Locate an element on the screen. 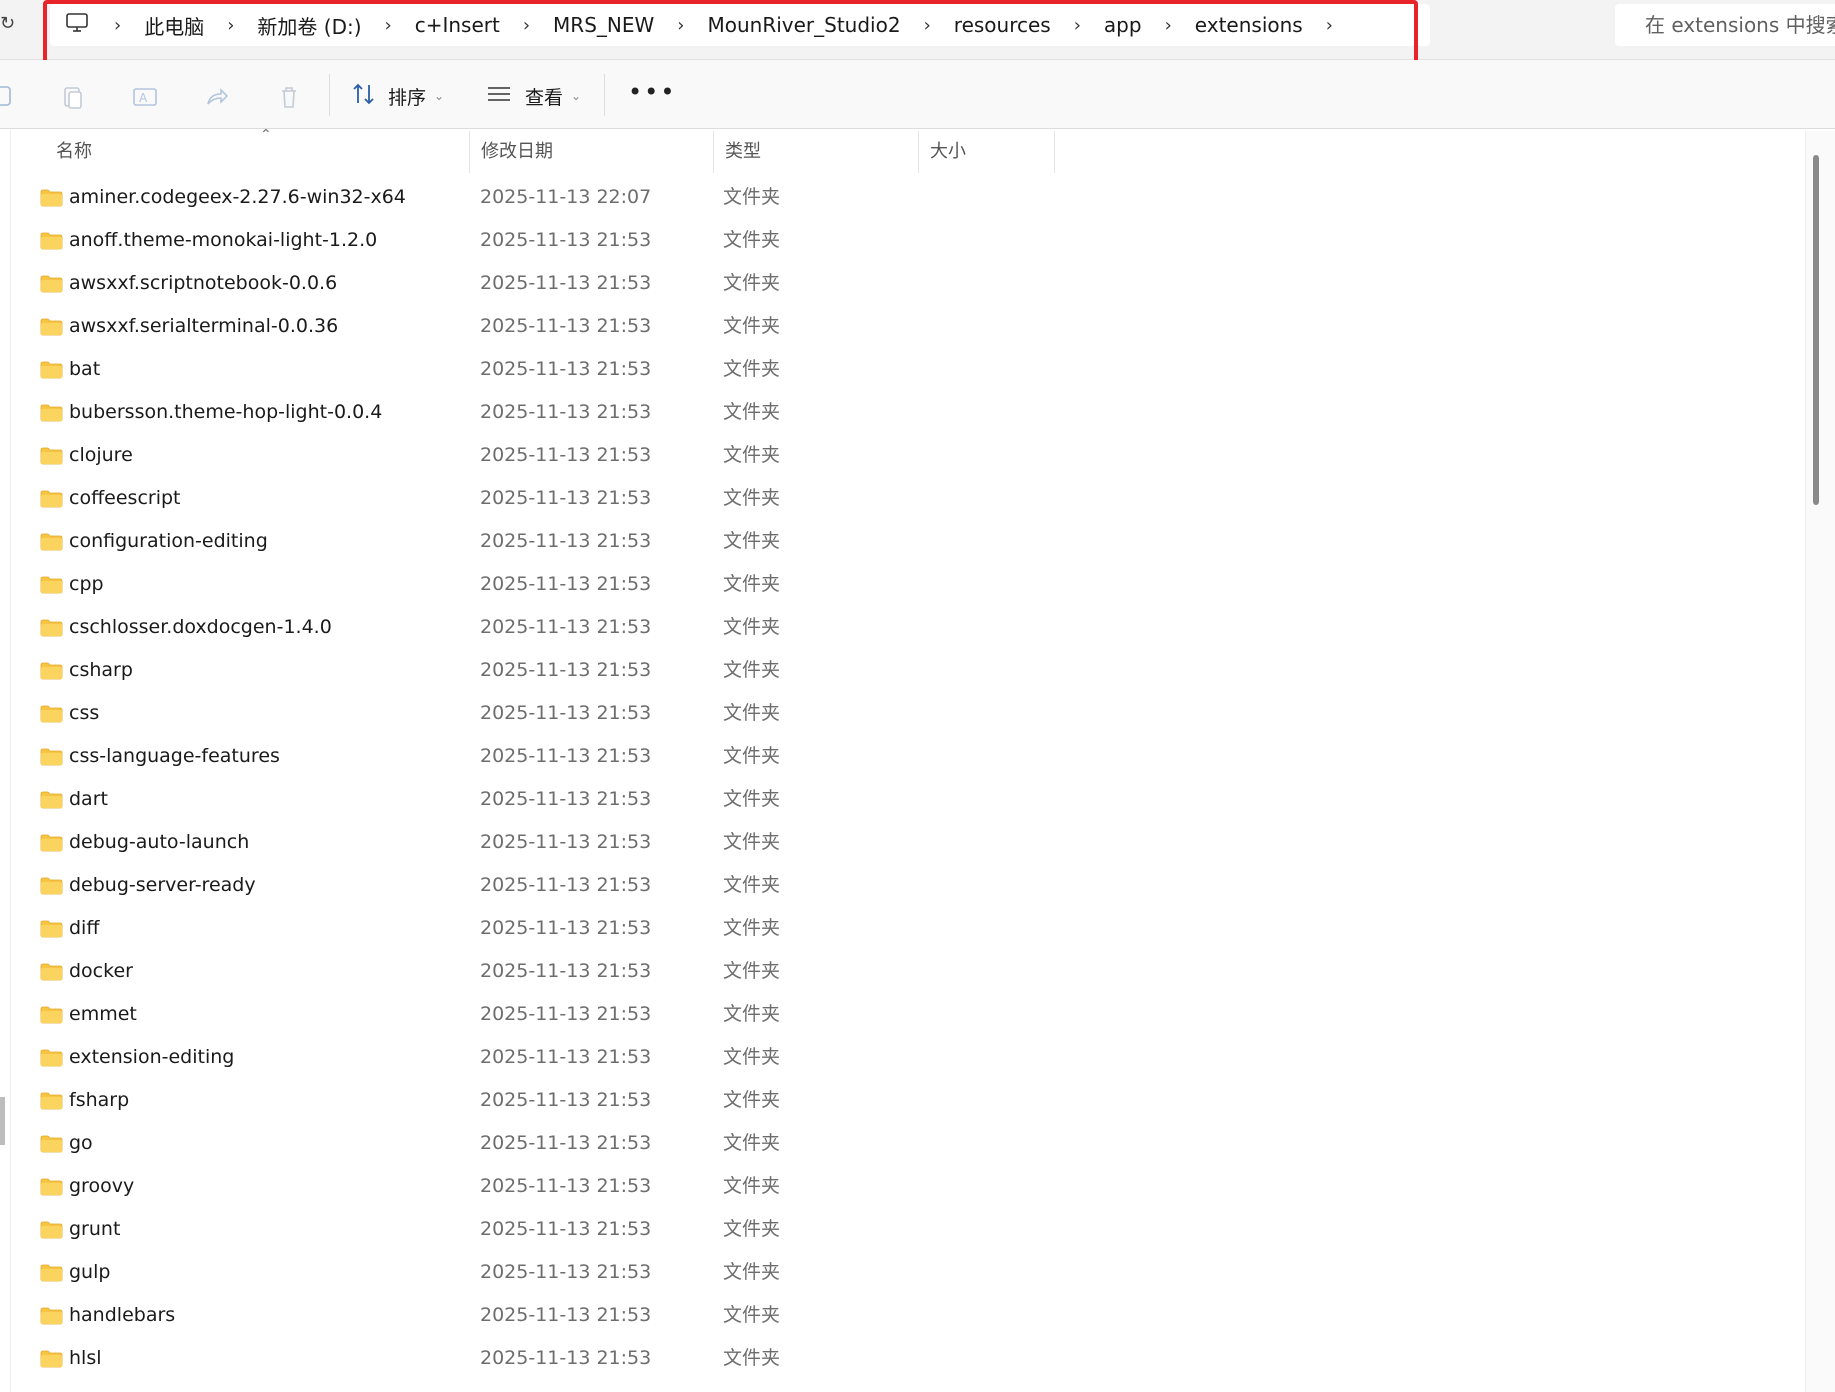 The image size is (1835, 1392). delete-icon is located at coordinates (289, 97).